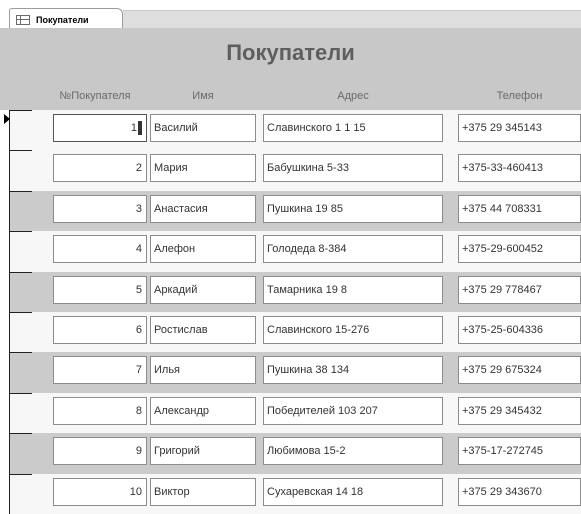 The height and width of the screenshot is (514, 581). What do you see at coordinates (100, 208) in the screenshot?
I see `customer-number-field: 3` at bounding box center [100, 208].